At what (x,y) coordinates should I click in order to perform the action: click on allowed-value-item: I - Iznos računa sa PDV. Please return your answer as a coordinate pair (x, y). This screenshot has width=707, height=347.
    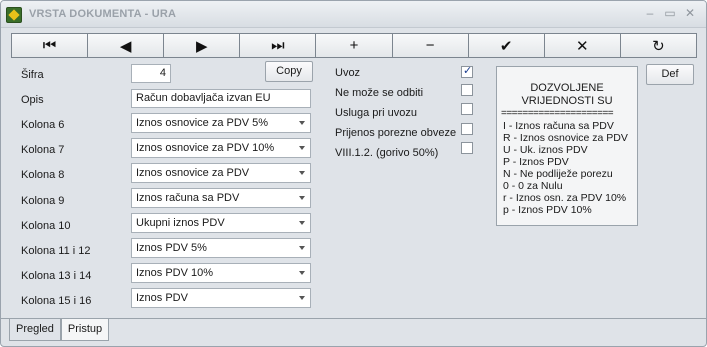
    Looking at the image, I should click on (558, 126).